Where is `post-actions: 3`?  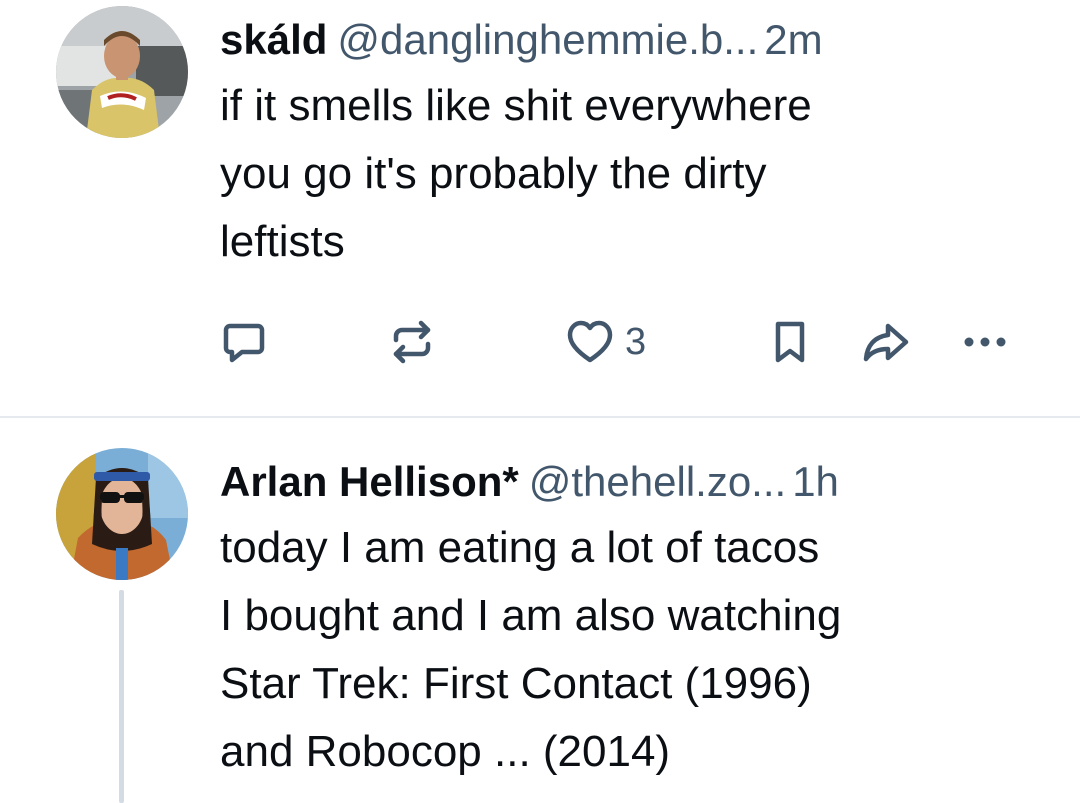
post-actions: 3 is located at coordinates (620, 342).